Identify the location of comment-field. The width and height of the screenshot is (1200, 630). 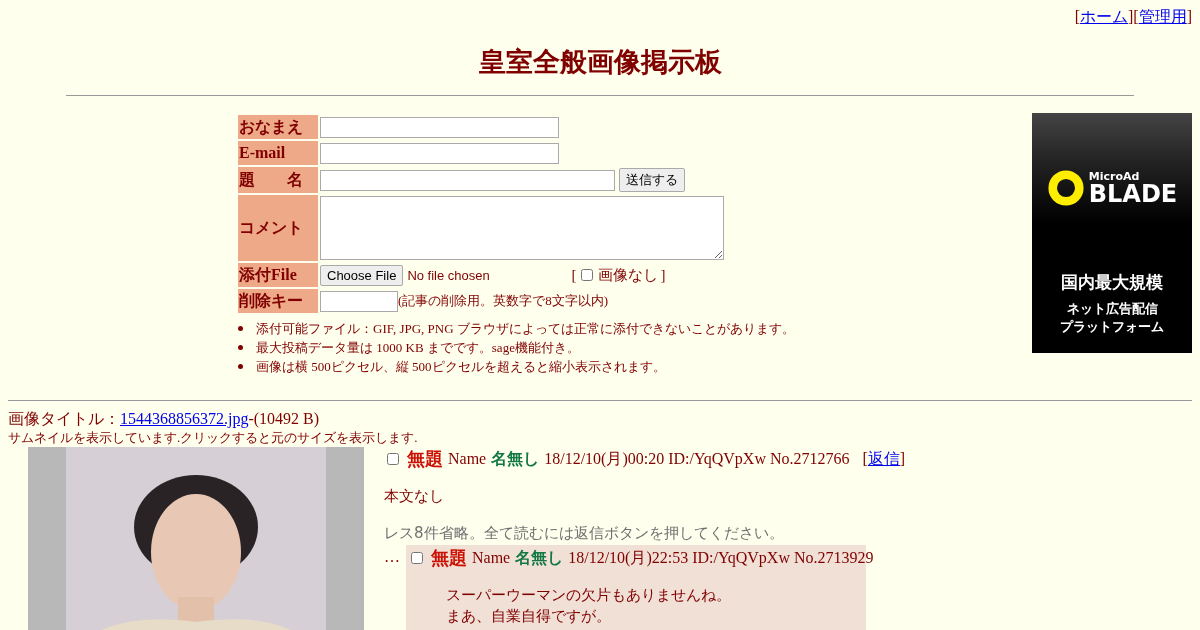
(522, 228).